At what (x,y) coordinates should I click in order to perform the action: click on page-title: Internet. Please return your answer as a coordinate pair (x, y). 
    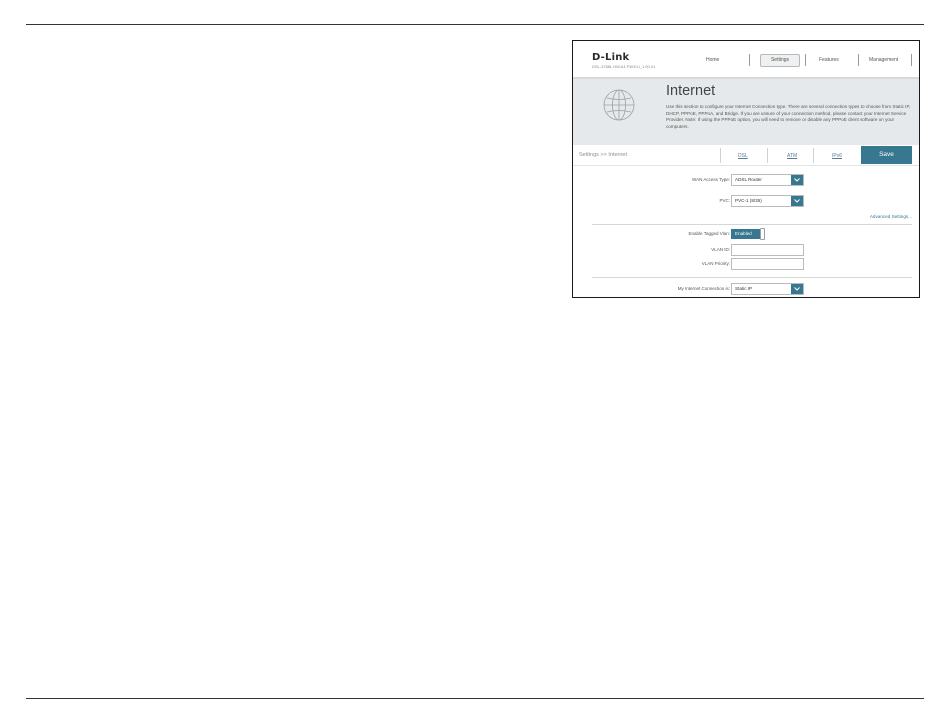
    Looking at the image, I should click on (691, 91).